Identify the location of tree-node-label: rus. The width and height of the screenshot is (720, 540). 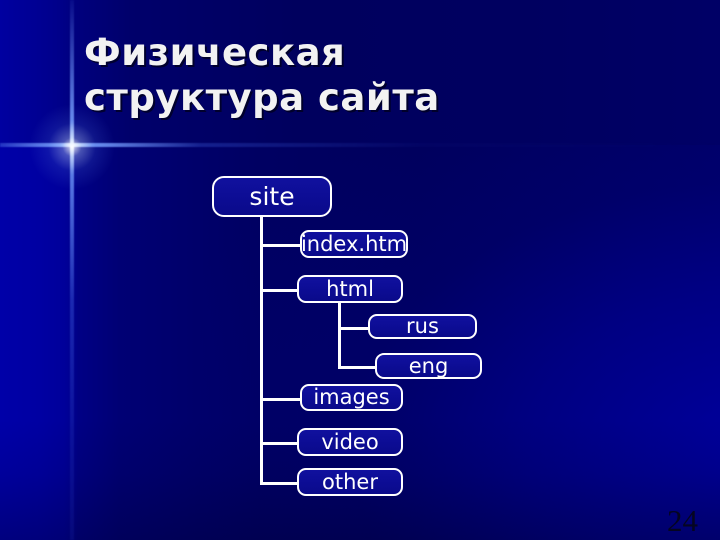
(422, 326).